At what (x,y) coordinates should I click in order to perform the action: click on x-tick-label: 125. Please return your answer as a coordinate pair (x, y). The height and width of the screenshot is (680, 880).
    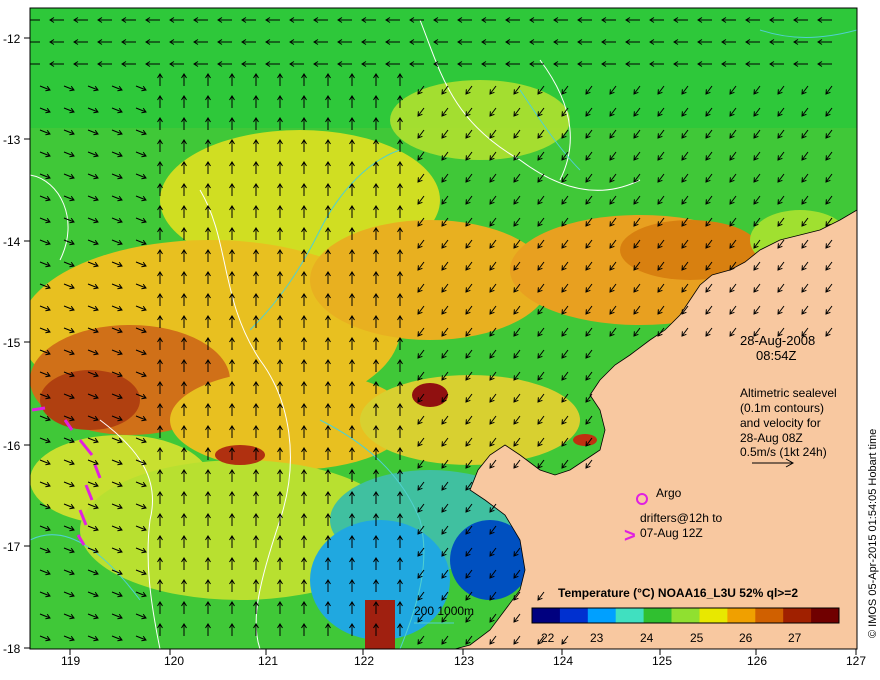
    Looking at the image, I should click on (662, 661).